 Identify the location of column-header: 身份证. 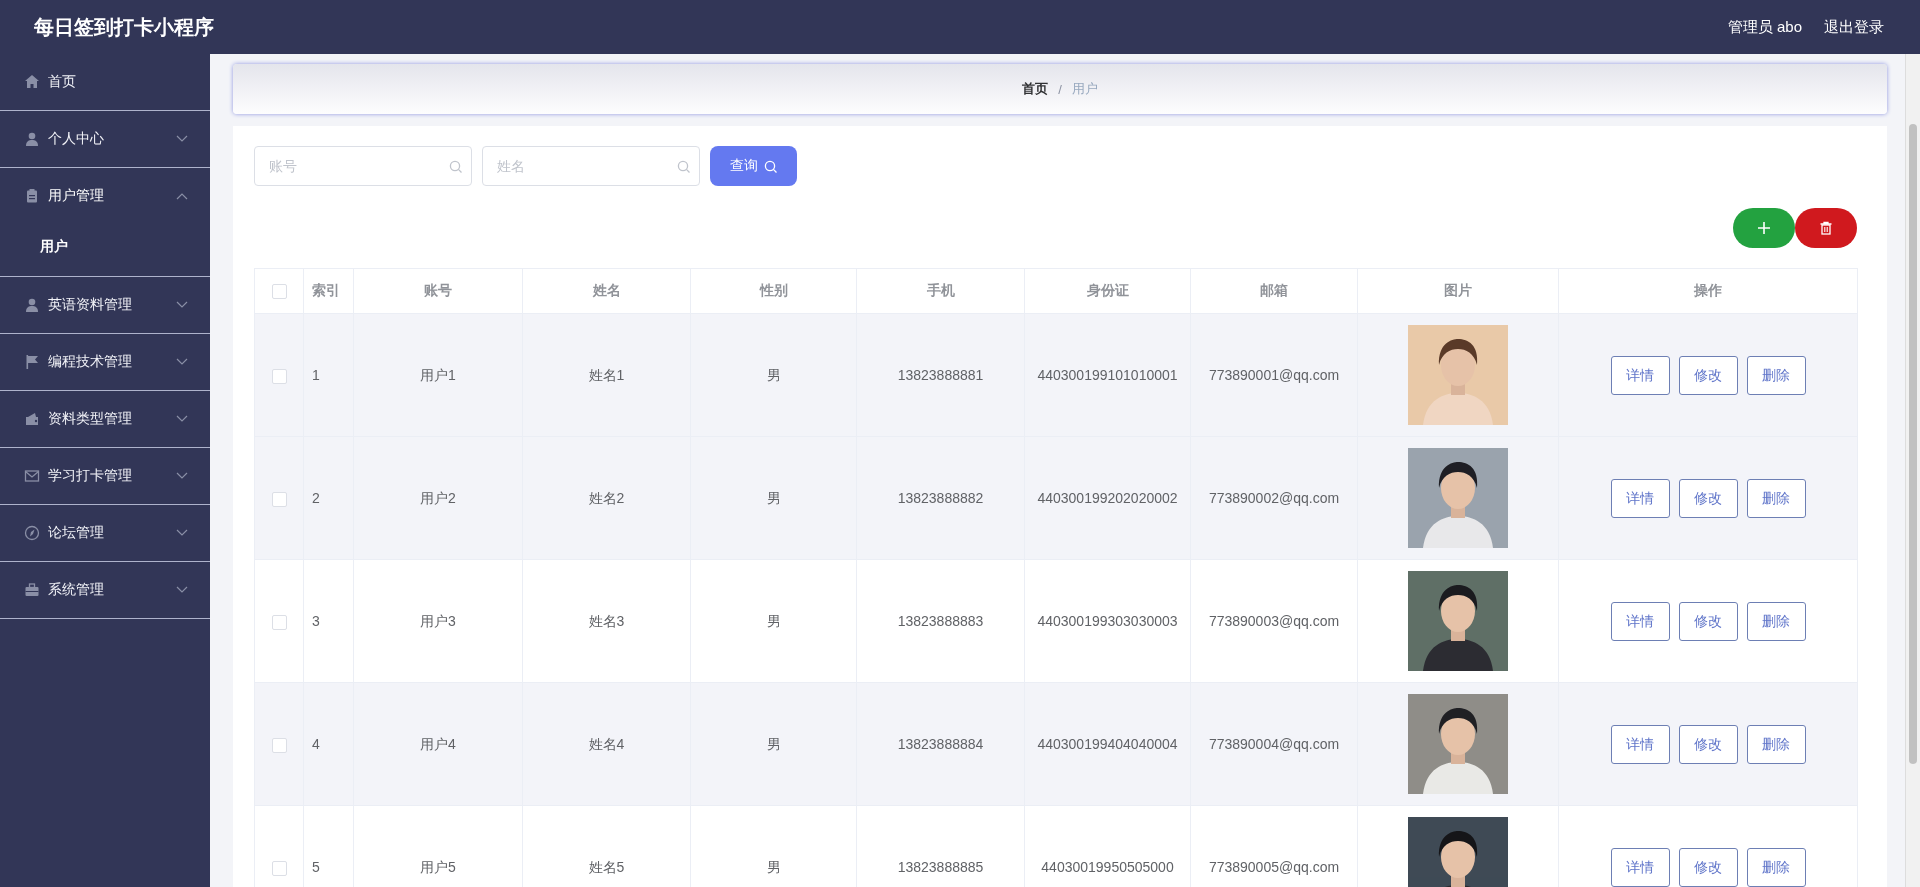
(1107, 291).